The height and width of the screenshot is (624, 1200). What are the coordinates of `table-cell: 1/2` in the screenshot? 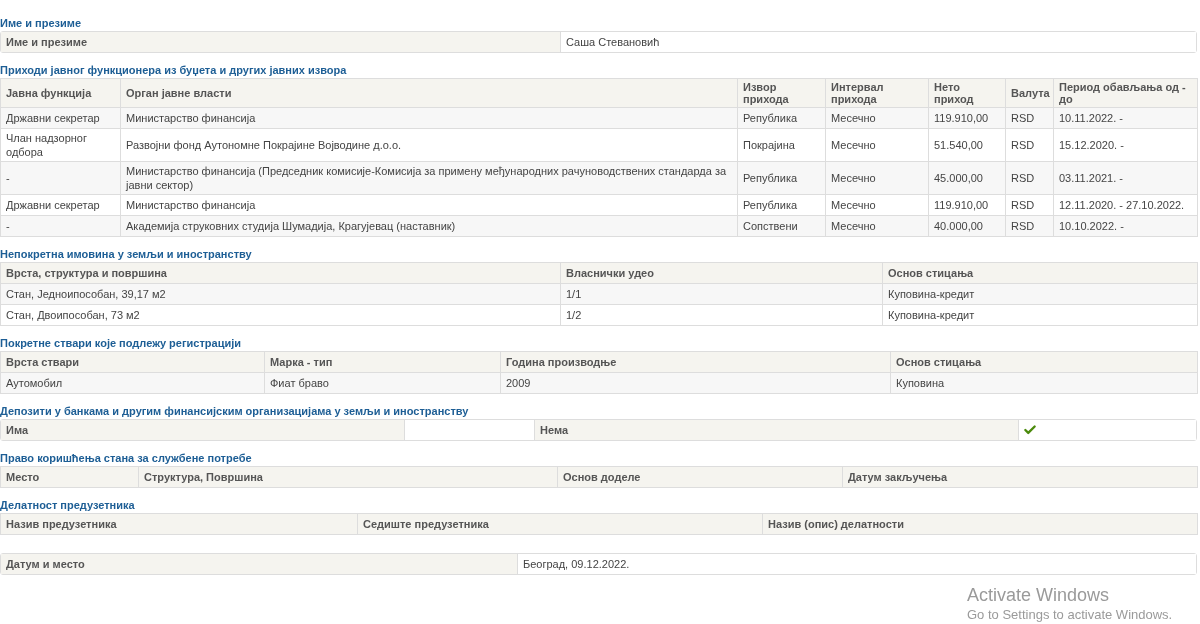 It's located at (721, 315).